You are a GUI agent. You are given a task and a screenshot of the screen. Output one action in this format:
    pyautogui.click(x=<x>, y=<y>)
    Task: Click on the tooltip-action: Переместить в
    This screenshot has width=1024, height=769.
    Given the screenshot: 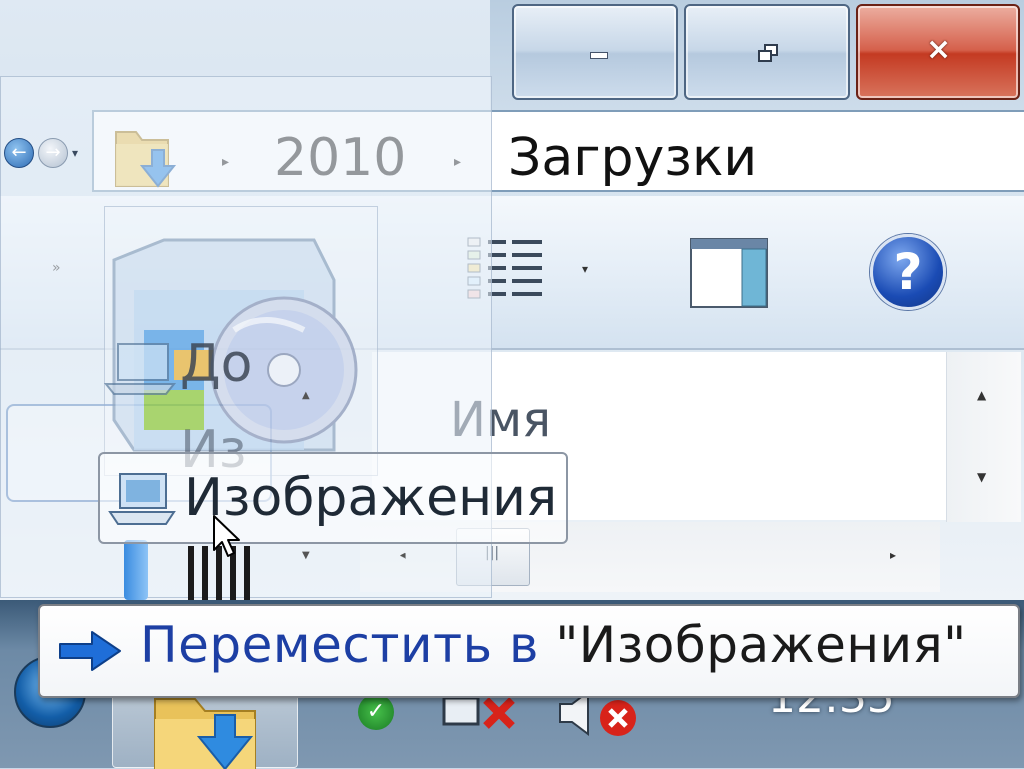 What is the action you would take?
    pyautogui.click(x=348, y=645)
    